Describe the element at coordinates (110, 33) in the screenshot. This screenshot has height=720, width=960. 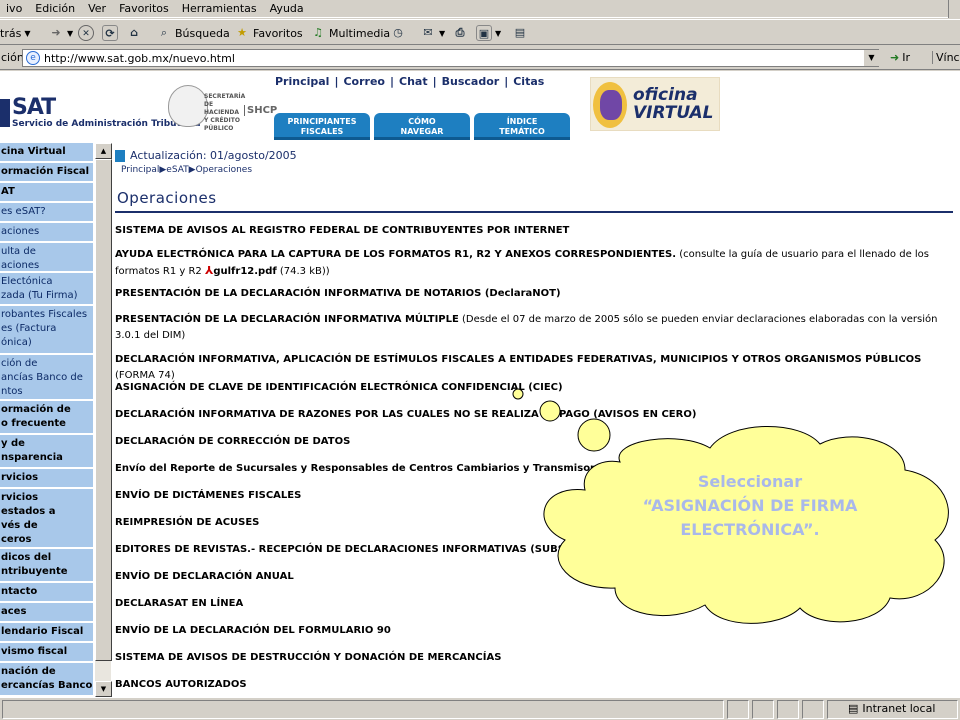
I see `refresh-button: ⟳` at that location.